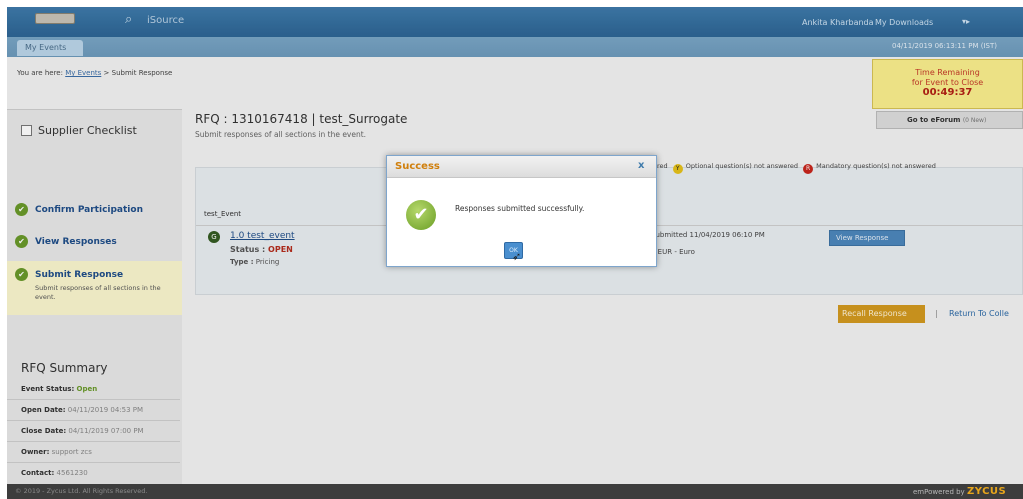  What do you see at coordinates (521, 167) in the screenshot?
I see `dialog-header: Success x` at bounding box center [521, 167].